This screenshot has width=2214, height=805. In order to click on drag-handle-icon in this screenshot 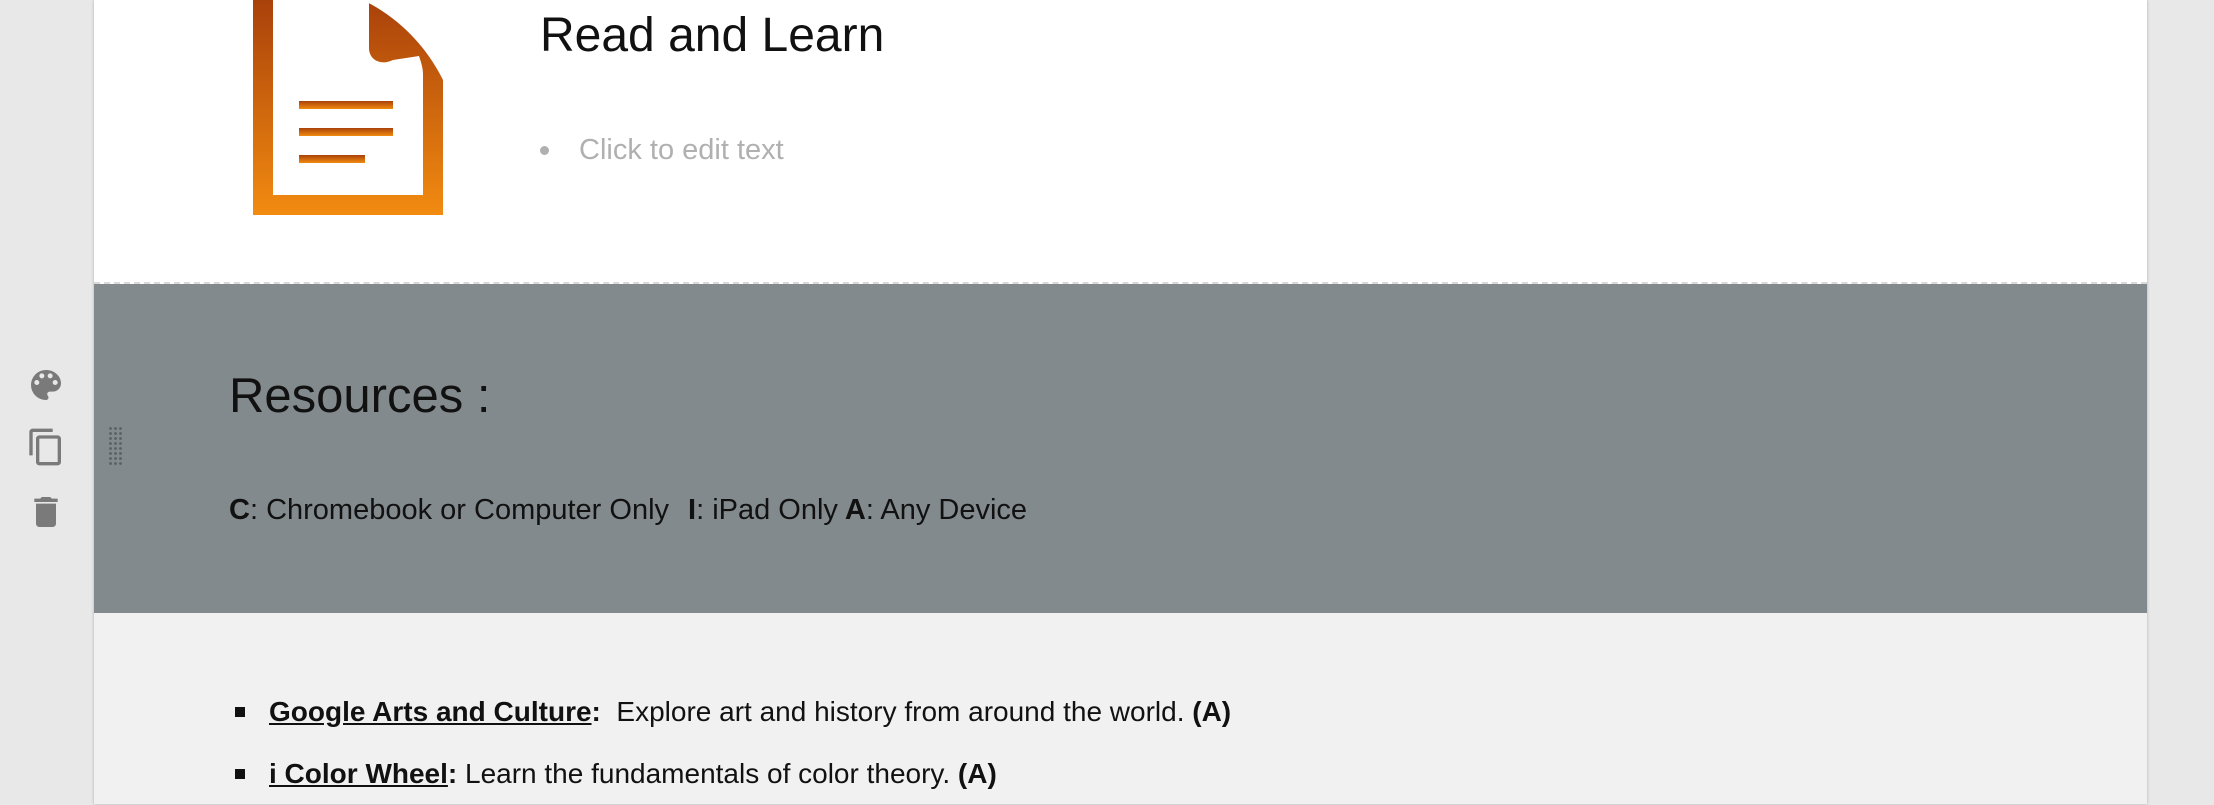, I will do `click(115, 446)`.